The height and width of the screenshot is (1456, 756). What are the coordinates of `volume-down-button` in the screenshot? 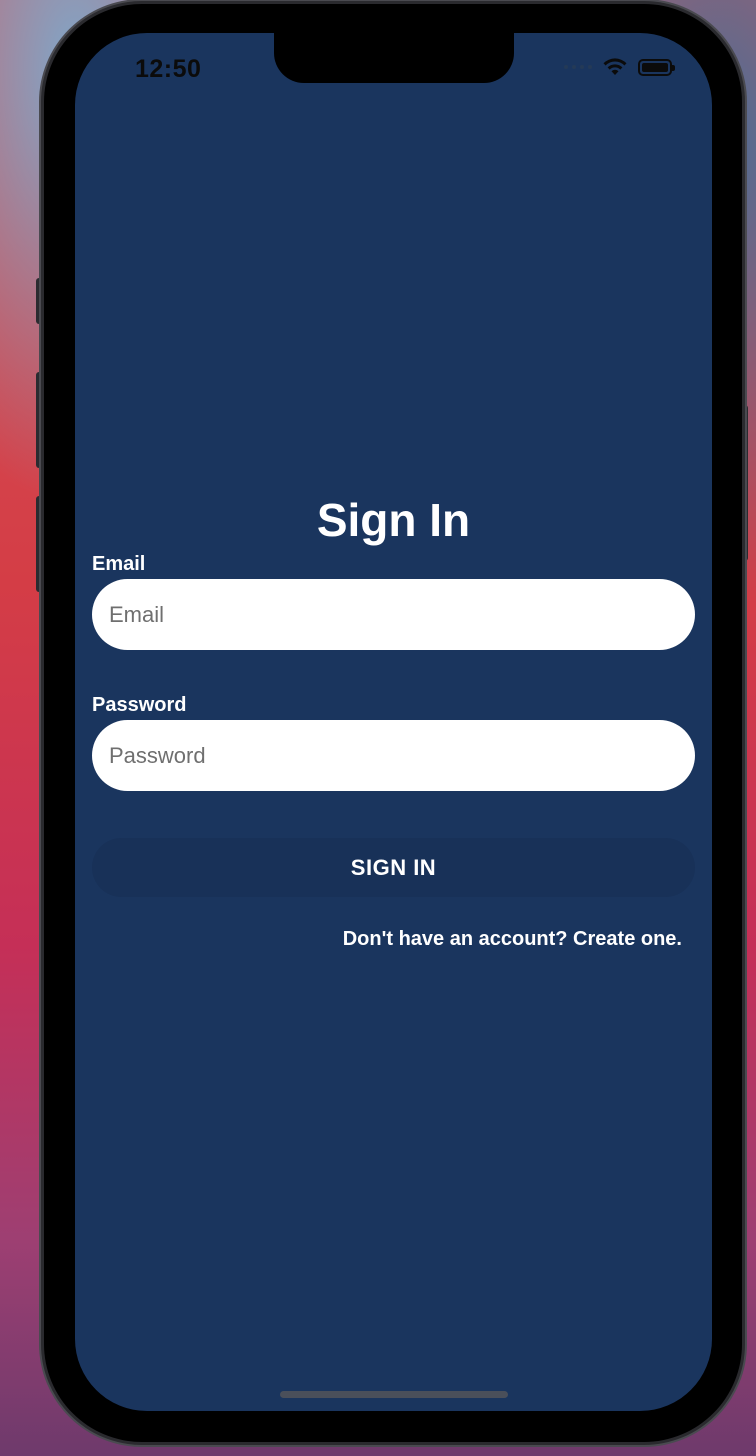 It's located at (40, 544).